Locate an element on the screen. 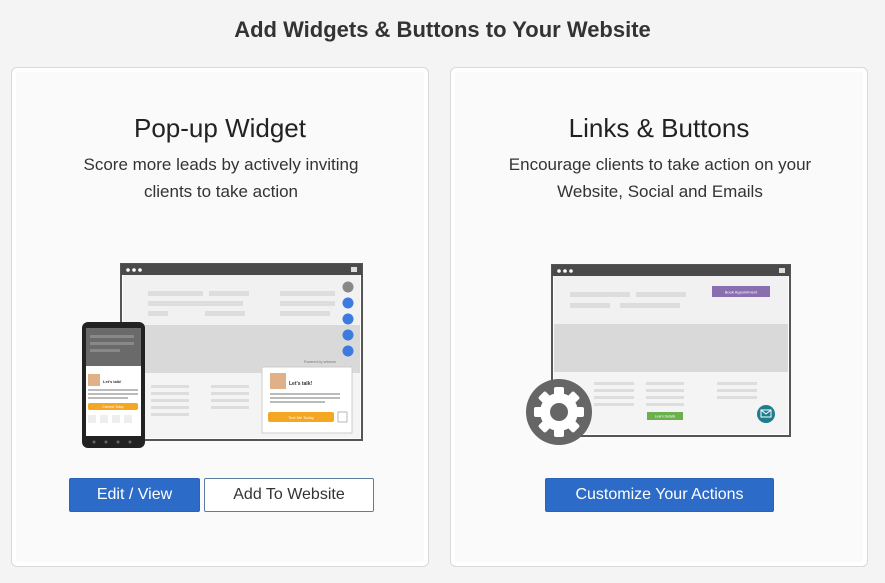 This screenshot has width=885, height=583. svg-text: Book Appointment is located at coordinates (741, 292).